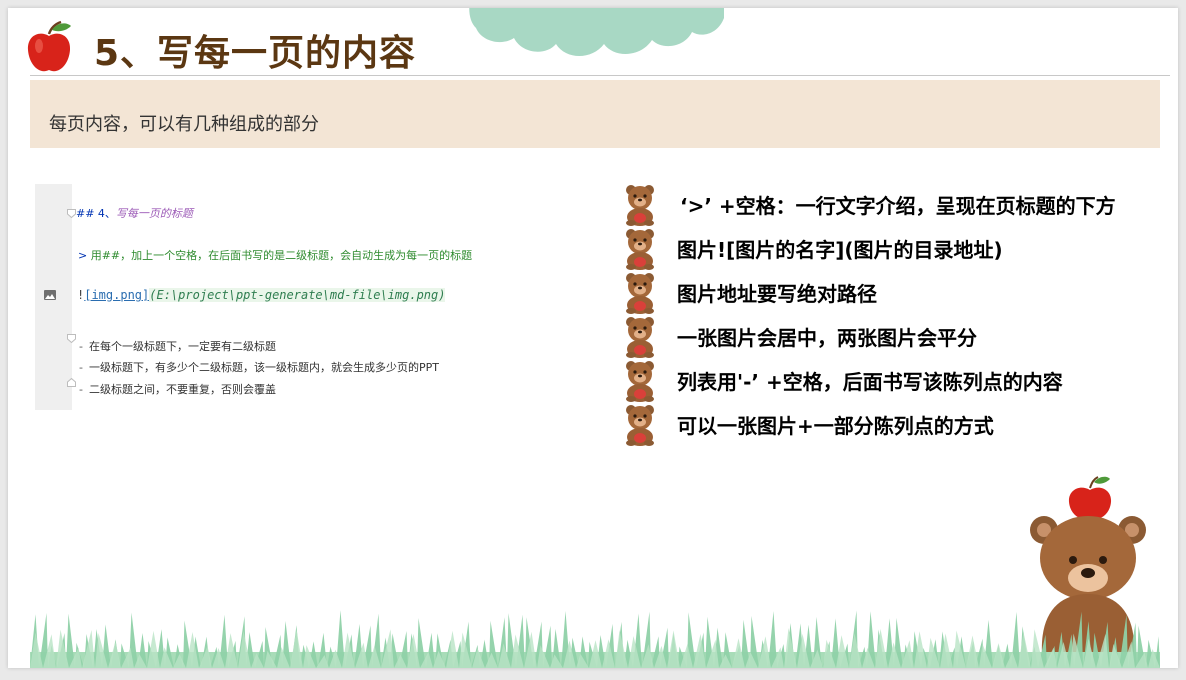 This screenshot has height=680, width=1186. I want to click on code-quote-line: > 用##，加上一个空格，在后面书写的是二级标题，会自动生成为每一页的标题, so click(275, 255).